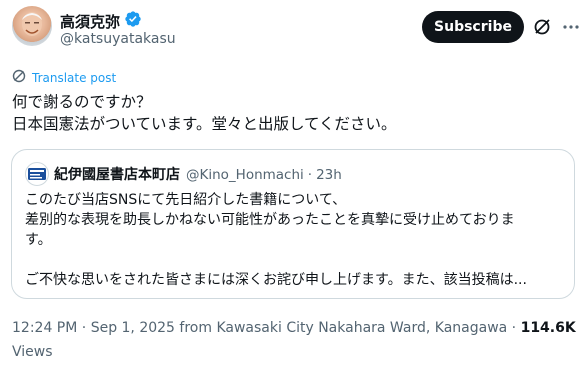  What do you see at coordinates (186, 200) in the screenshot?
I see `quoted-text-line: このたび当店SNSにて先日紹介した書籍について、` at bounding box center [186, 200].